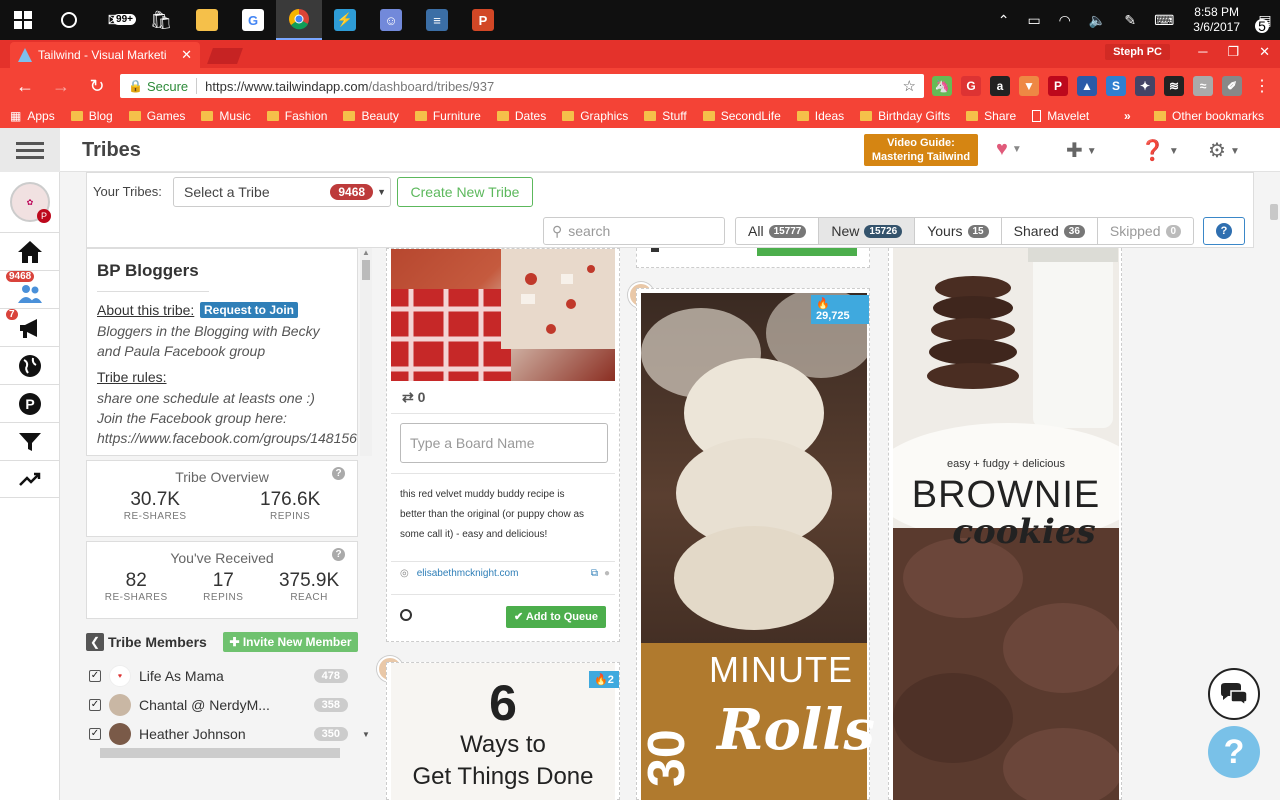 This screenshot has width=1280, height=800. What do you see at coordinates (30, 479) in the screenshot?
I see `sidebar-item-trends` at bounding box center [30, 479].